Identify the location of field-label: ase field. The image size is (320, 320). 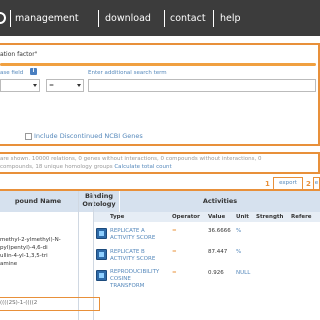
(12, 73).